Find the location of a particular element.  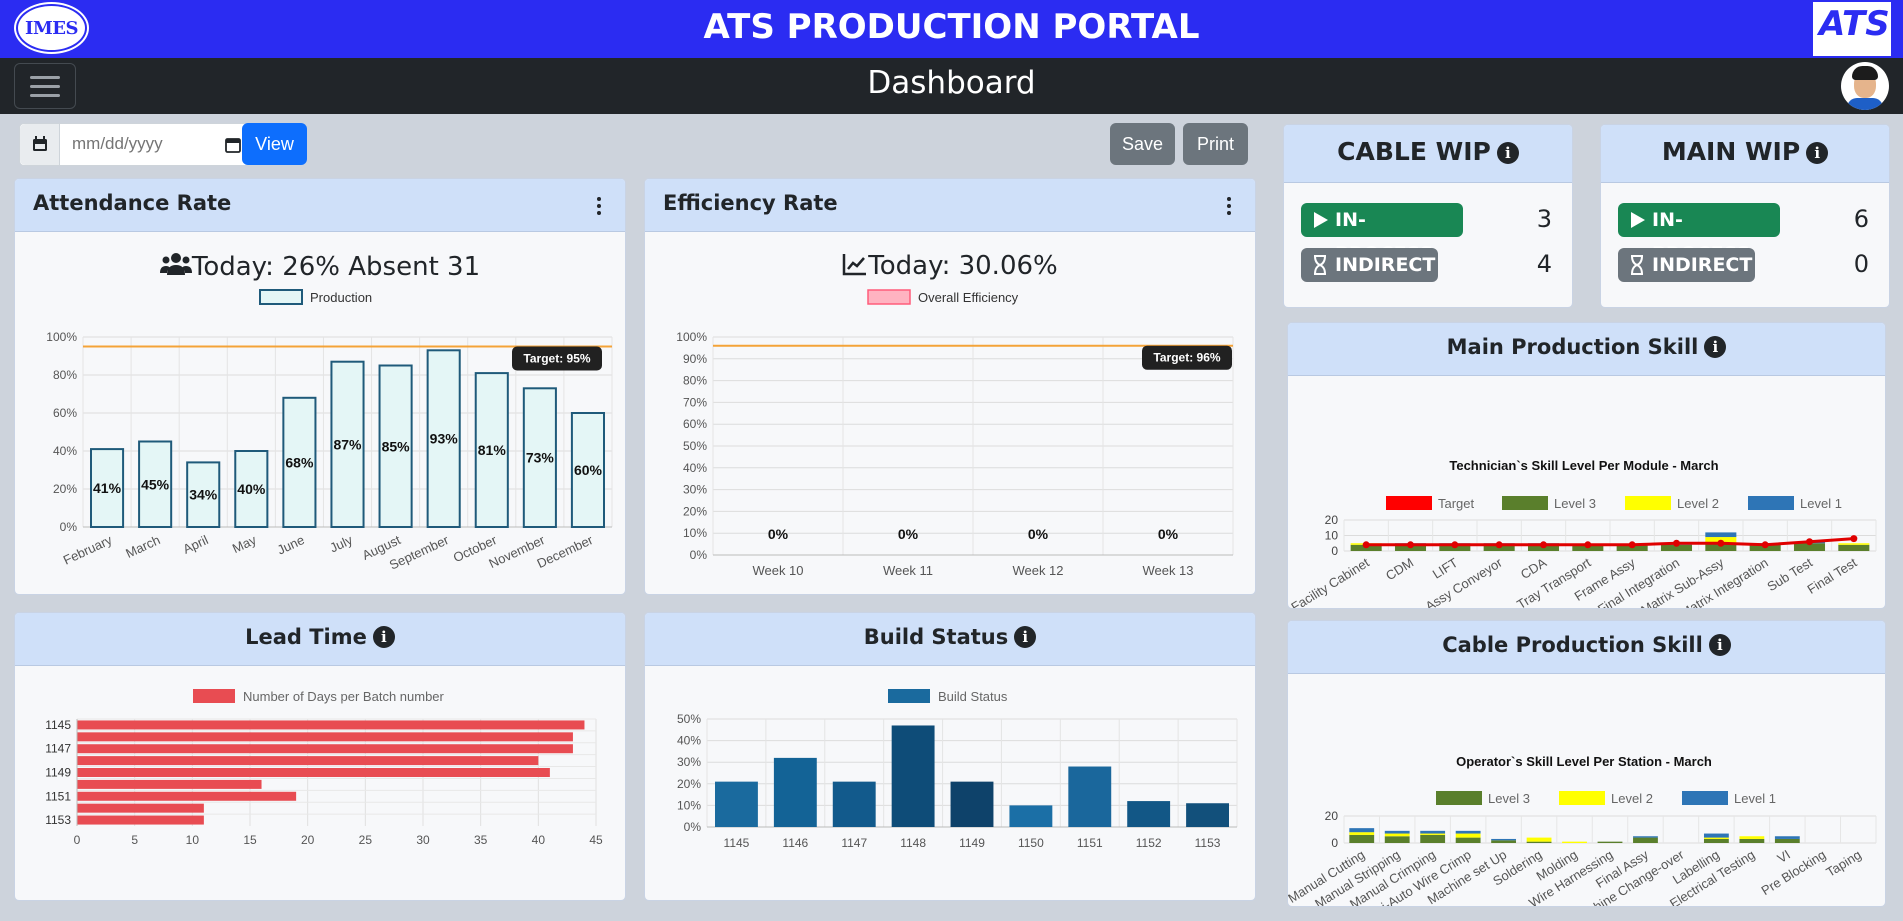

bar-data-label: 0% is located at coordinates (908, 534).